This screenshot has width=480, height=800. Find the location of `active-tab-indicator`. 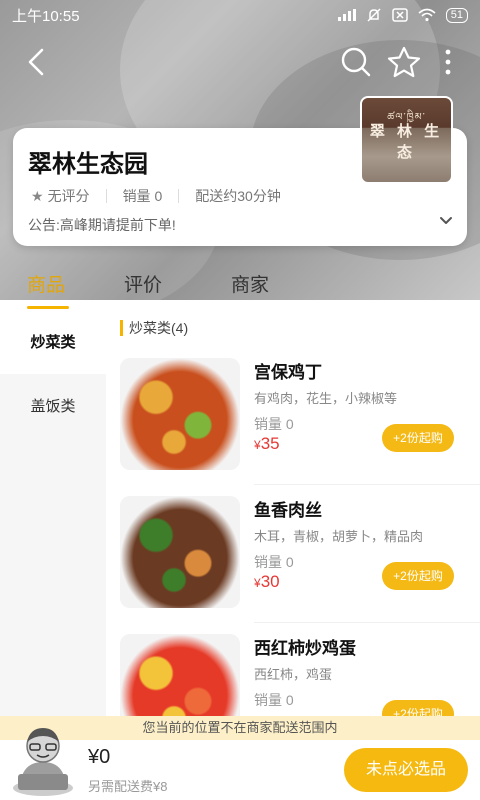

active-tab-indicator is located at coordinates (48, 307).